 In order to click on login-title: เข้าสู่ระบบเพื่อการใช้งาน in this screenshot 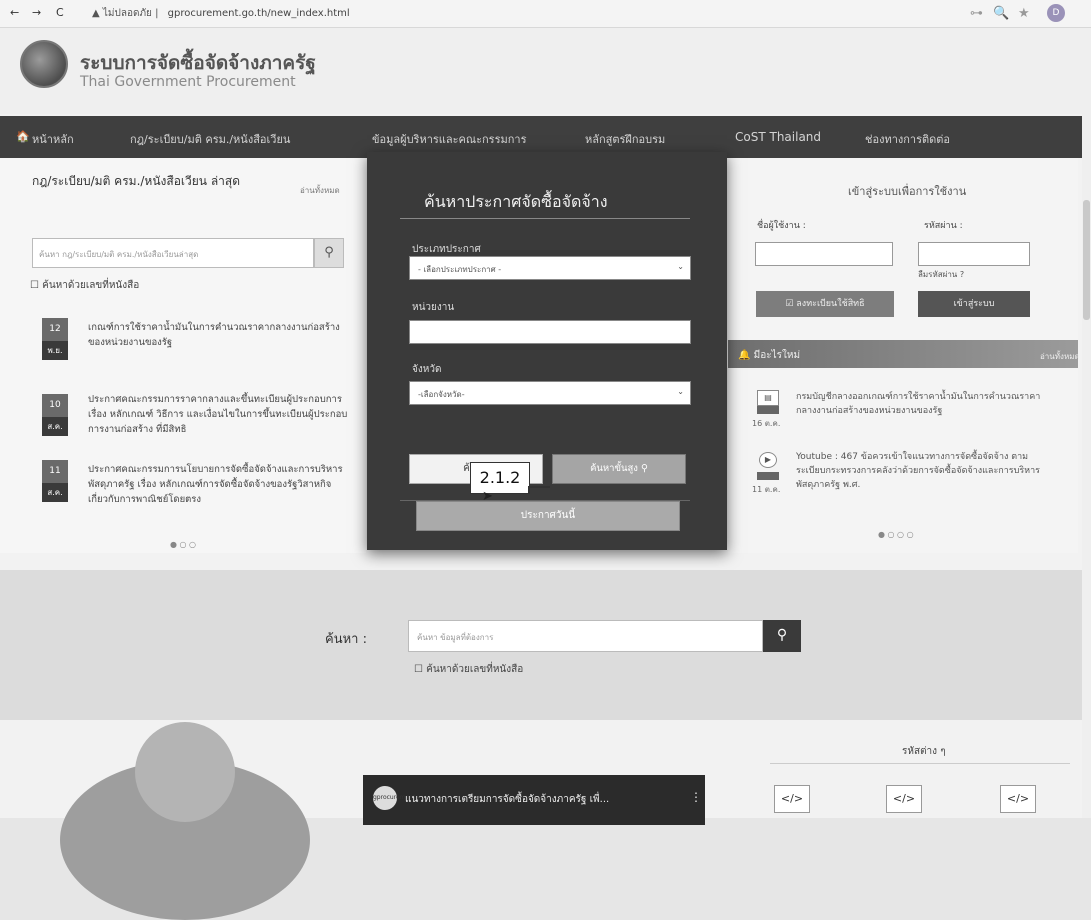, I will do `click(907, 191)`.